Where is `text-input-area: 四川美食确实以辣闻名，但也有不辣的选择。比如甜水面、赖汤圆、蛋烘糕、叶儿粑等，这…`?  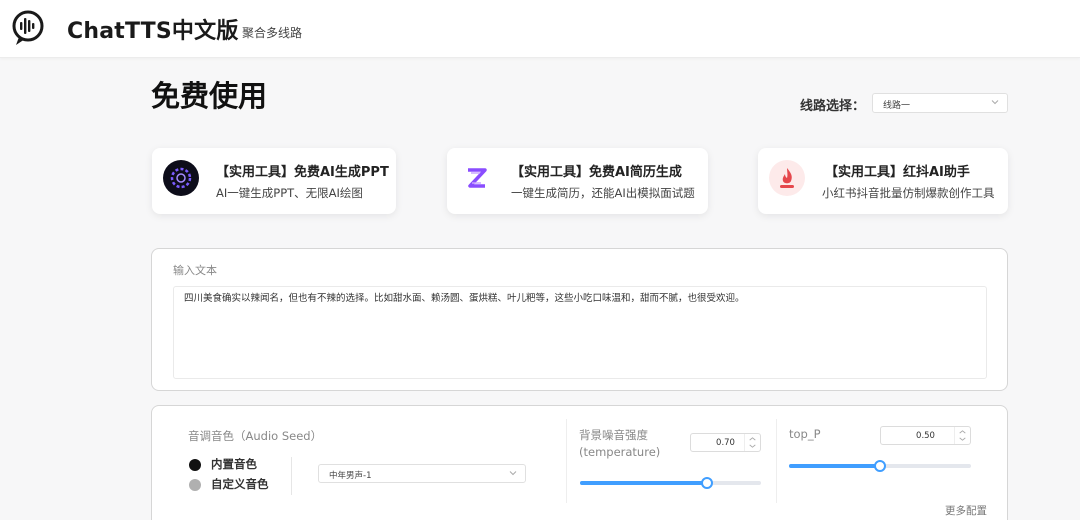 text-input-area: 四川美食确实以辣闻名，但也有不辣的选择。比如甜水面、赖汤圆、蛋烘糕、叶儿粑等，这… is located at coordinates (580, 332).